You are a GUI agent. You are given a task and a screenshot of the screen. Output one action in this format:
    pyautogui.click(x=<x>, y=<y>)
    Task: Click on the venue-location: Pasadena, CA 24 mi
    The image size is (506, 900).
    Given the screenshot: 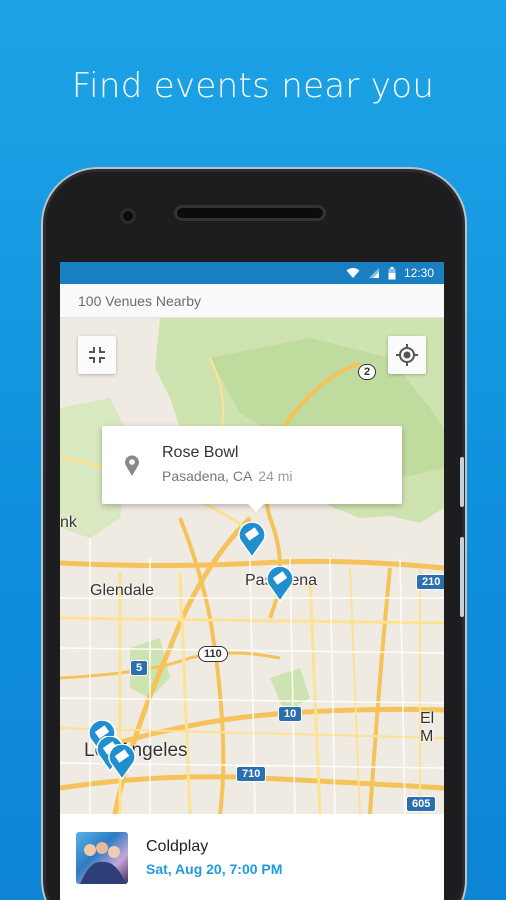 What is the action you would take?
    pyautogui.click(x=227, y=476)
    